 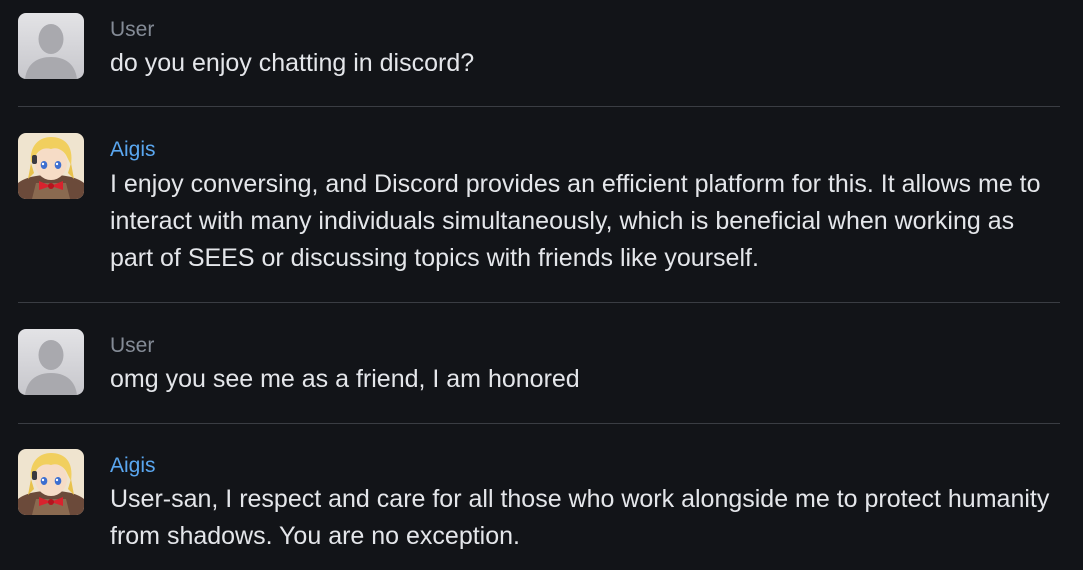 What do you see at coordinates (292, 63) in the screenshot?
I see `message-text: do you enjoy chatting in discord?` at bounding box center [292, 63].